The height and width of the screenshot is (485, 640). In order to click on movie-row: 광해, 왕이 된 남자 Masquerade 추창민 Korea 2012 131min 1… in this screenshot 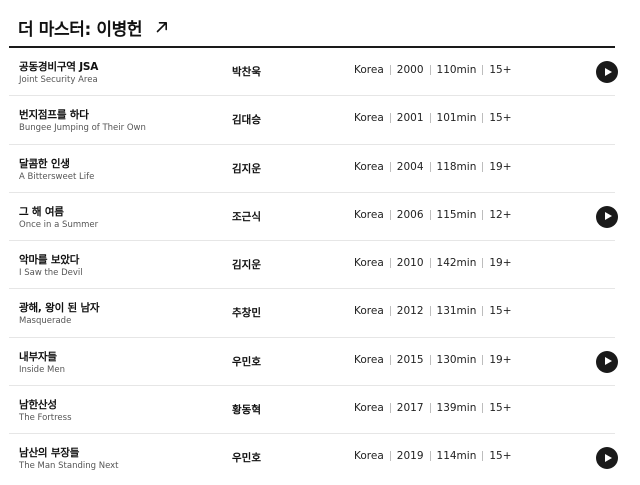, I will do `click(312, 313)`.